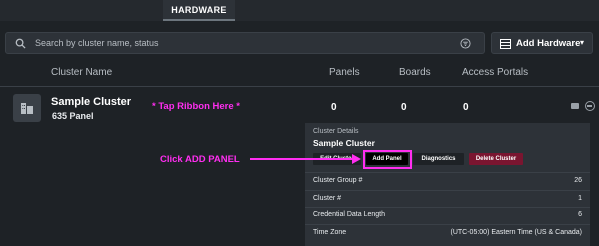 The width and height of the screenshot is (599, 246). Describe the element at coordinates (516, 232) in the screenshot. I see `time-zone-value: (UTC-05:00) Eastern Time (US & Canada)` at that location.